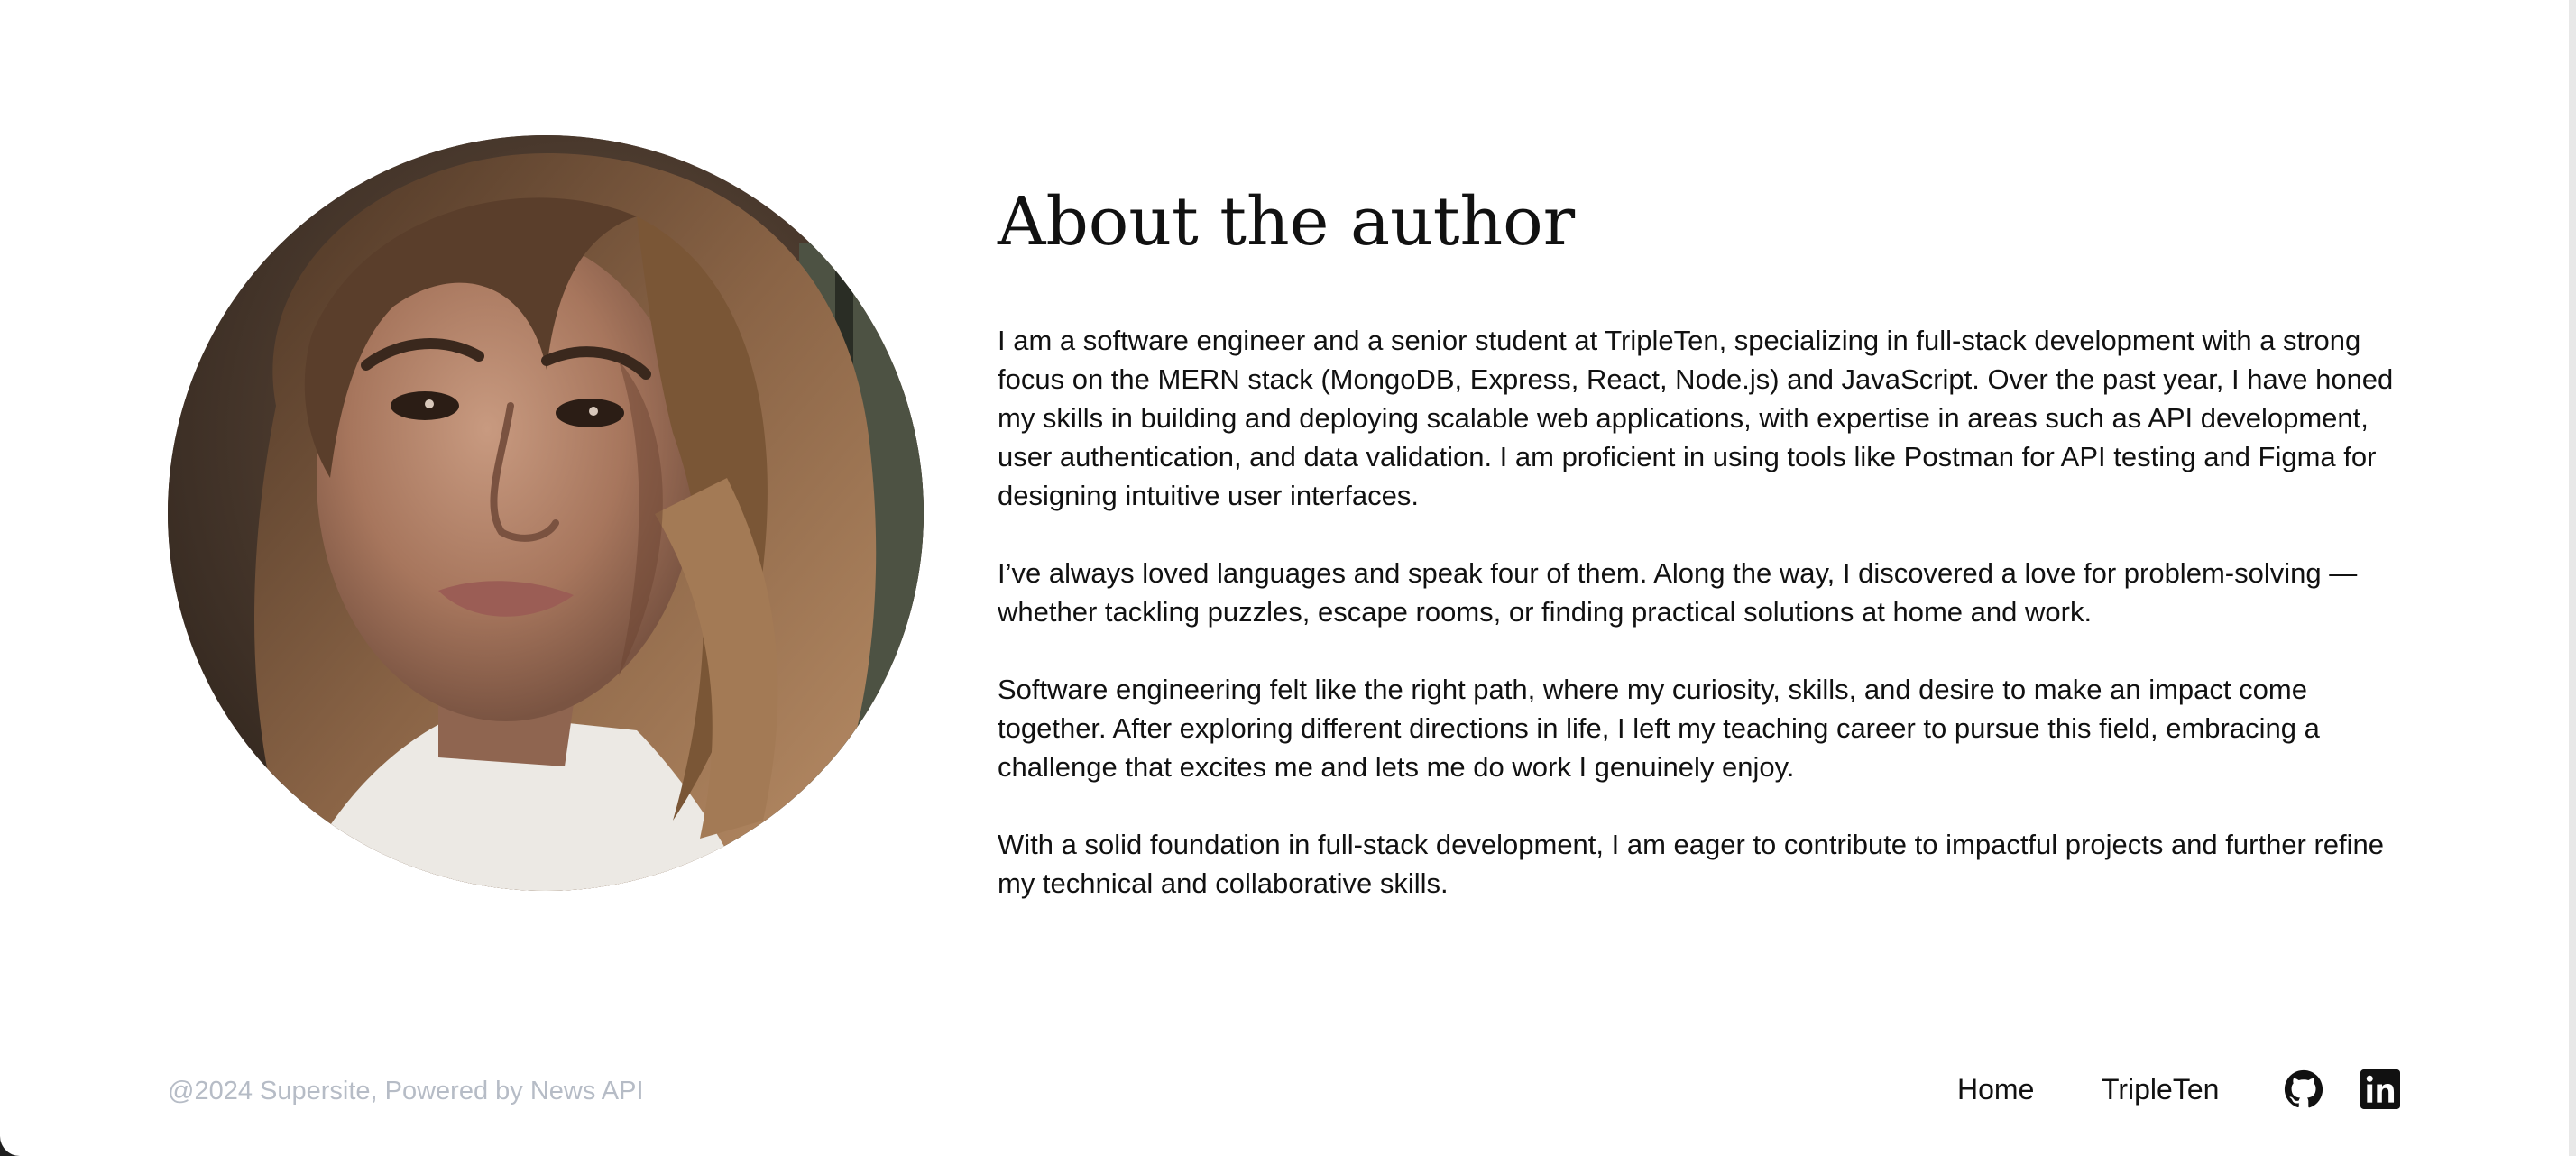 This screenshot has width=2576, height=1156. What do you see at coordinates (2304, 1089) in the screenshot?
I see `github-icon` at bounding box center [2304, 1089].